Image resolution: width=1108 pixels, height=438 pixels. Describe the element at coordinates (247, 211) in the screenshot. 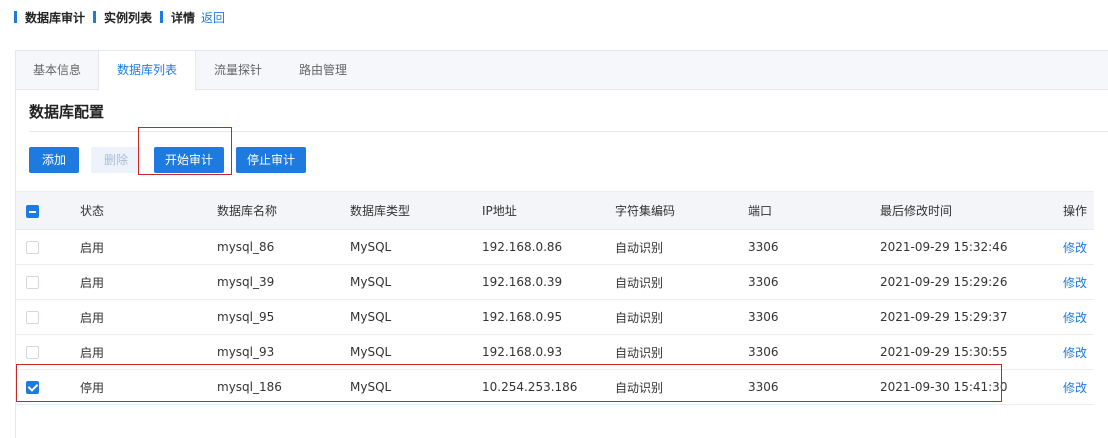

I see `column-header-name: 数据库名称` at that location.